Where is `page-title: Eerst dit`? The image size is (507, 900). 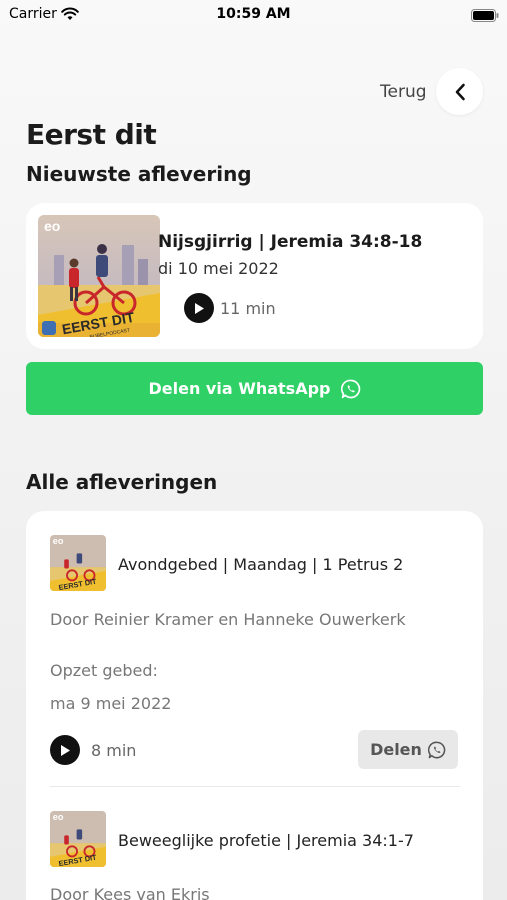 page-title: Eerst dit is located at coordinates (91, 134).